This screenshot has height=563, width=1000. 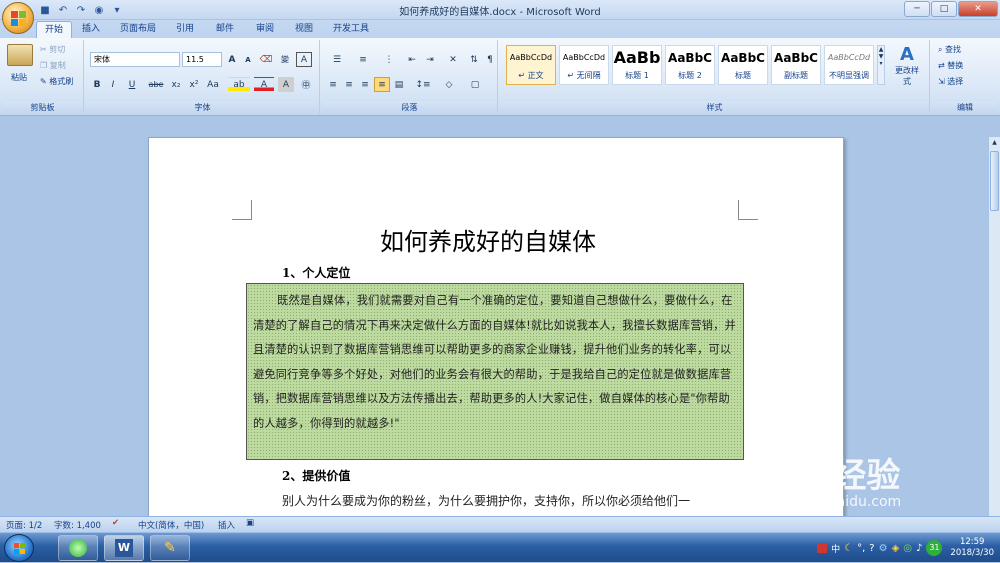 What do you see at coordinates (248, 59) in the screenshot?
I see `shrink-font-button: A` at bounding box center [248, 59].